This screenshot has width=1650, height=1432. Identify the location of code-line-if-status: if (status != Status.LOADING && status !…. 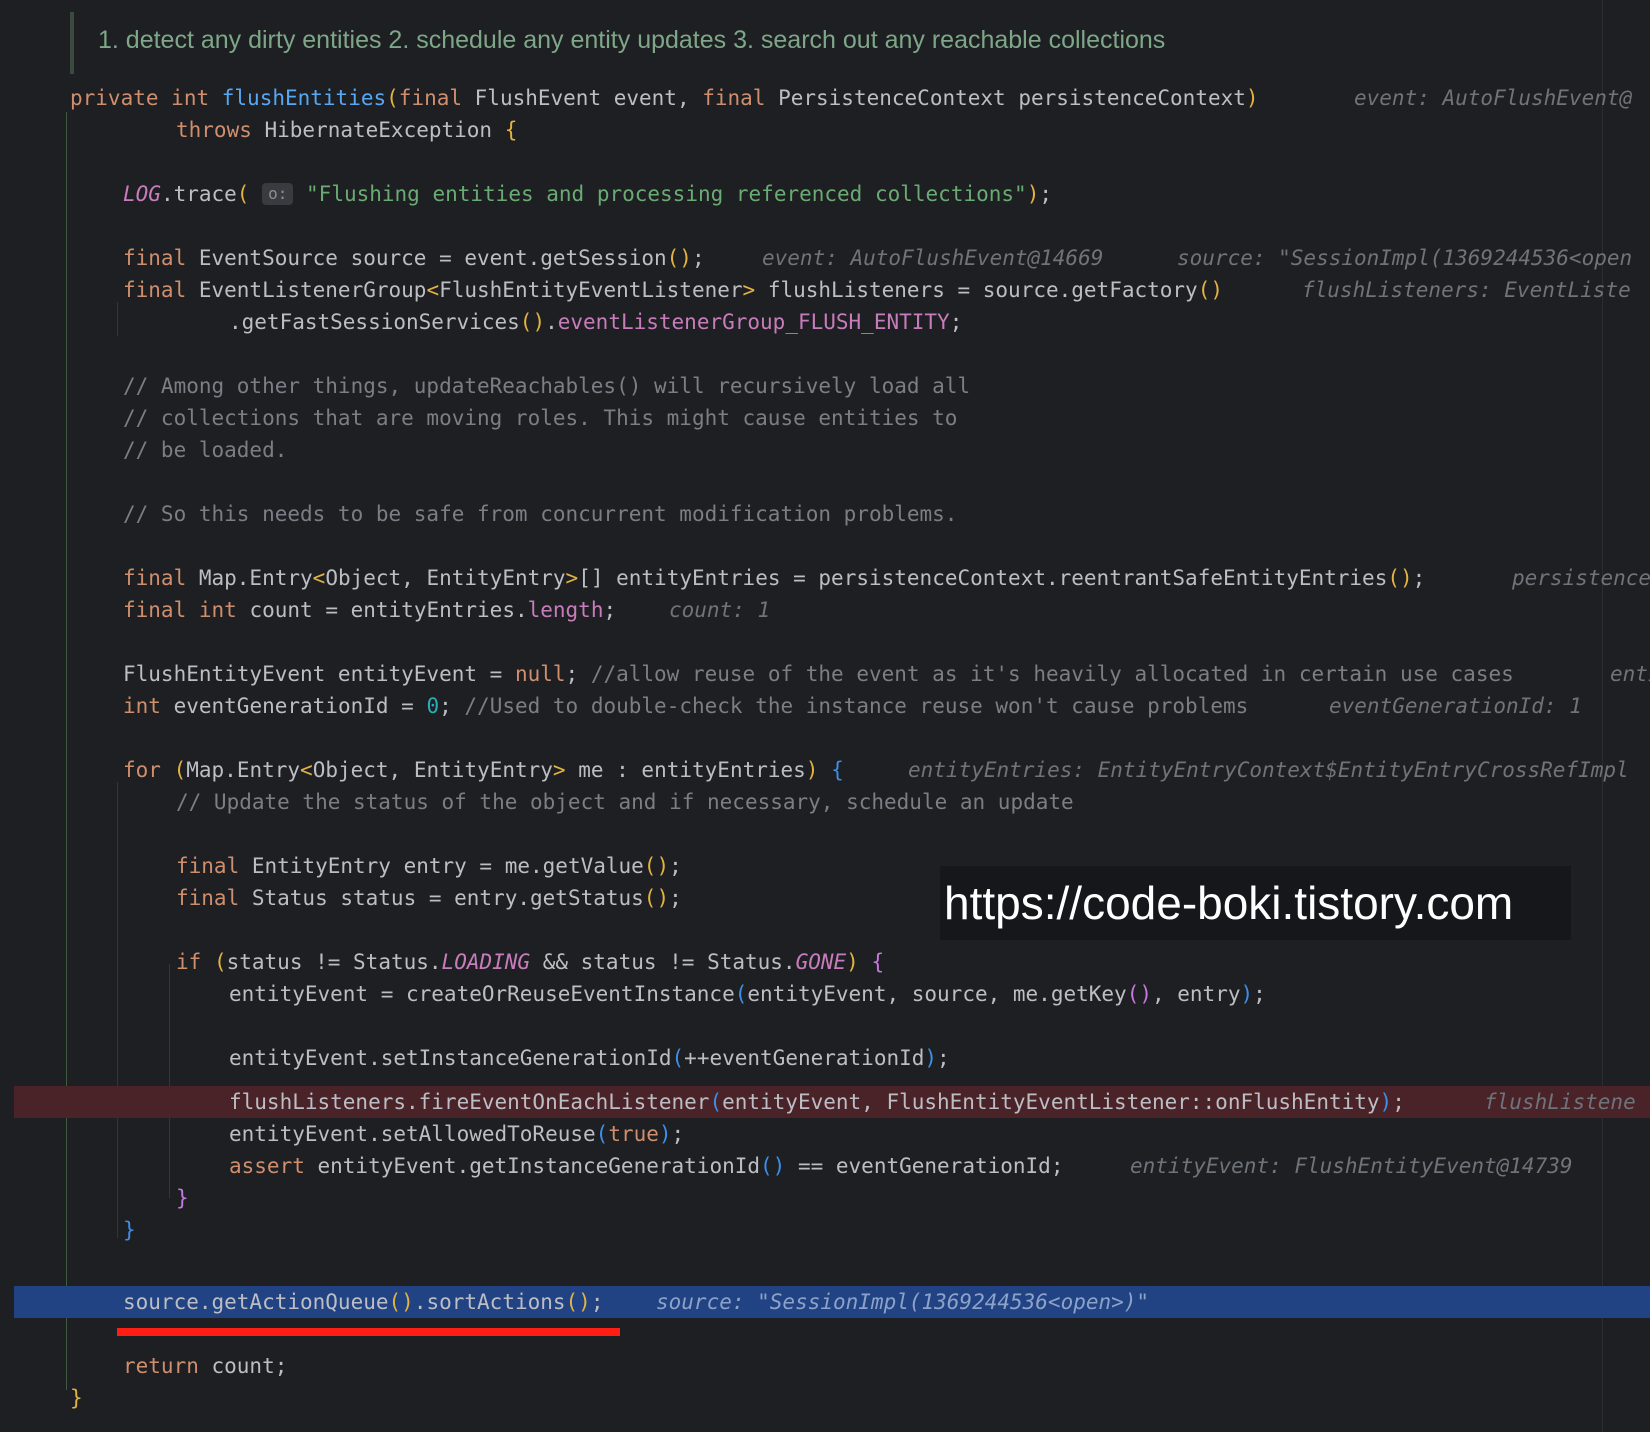
(530, 962).